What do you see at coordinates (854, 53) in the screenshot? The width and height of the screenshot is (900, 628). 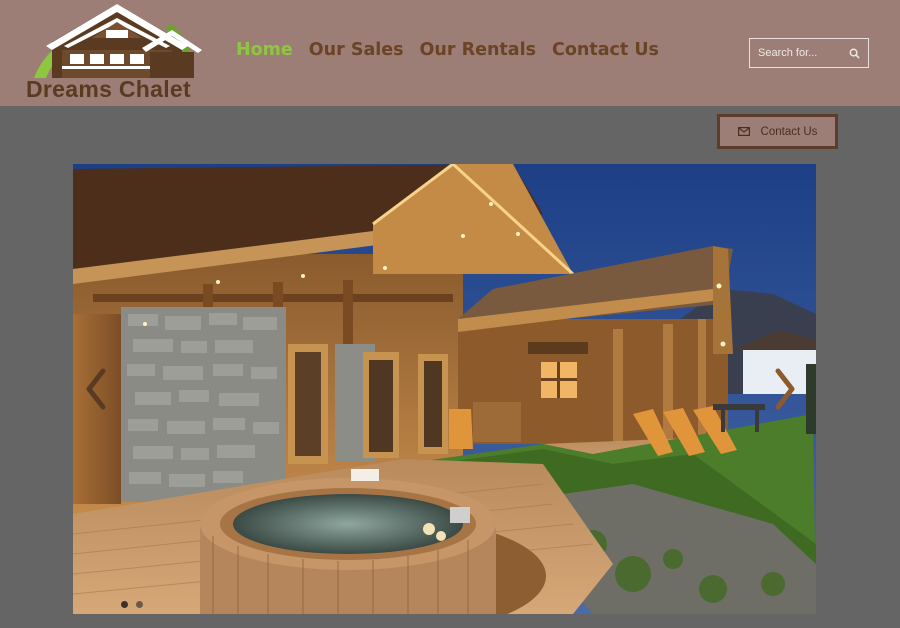 I see `search-icon` at bounding box center [854, 53].